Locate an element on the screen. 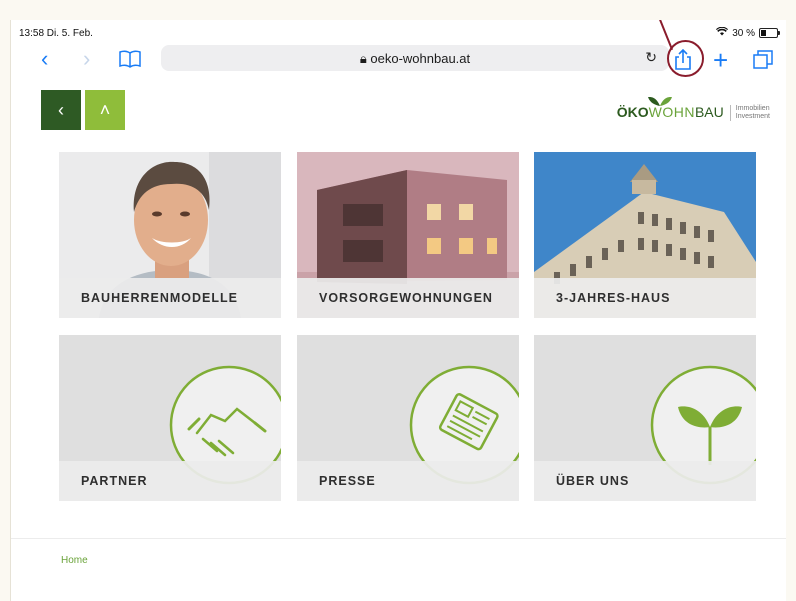 This screenshot has width=796, height=601. new-tab-icon: + is located at coordinates (720, 60).